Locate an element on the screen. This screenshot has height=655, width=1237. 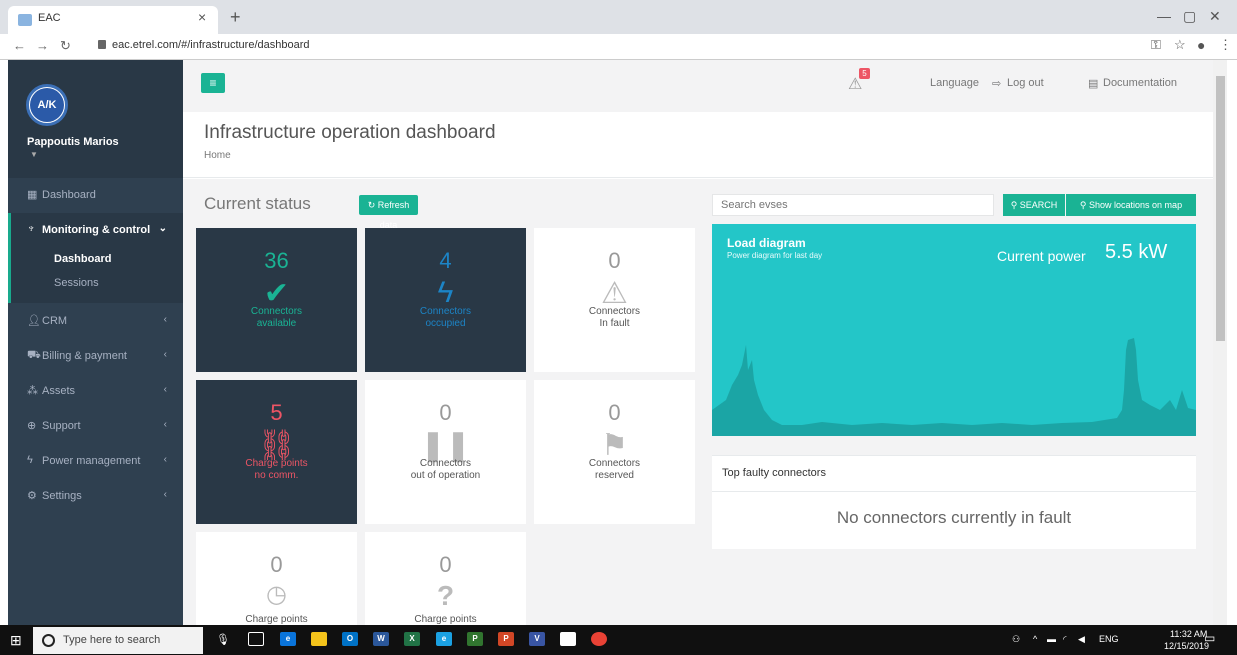
tile-connectors-reserved: 0 ⚑ Connectors reserved is located at coordinates (614, 452).